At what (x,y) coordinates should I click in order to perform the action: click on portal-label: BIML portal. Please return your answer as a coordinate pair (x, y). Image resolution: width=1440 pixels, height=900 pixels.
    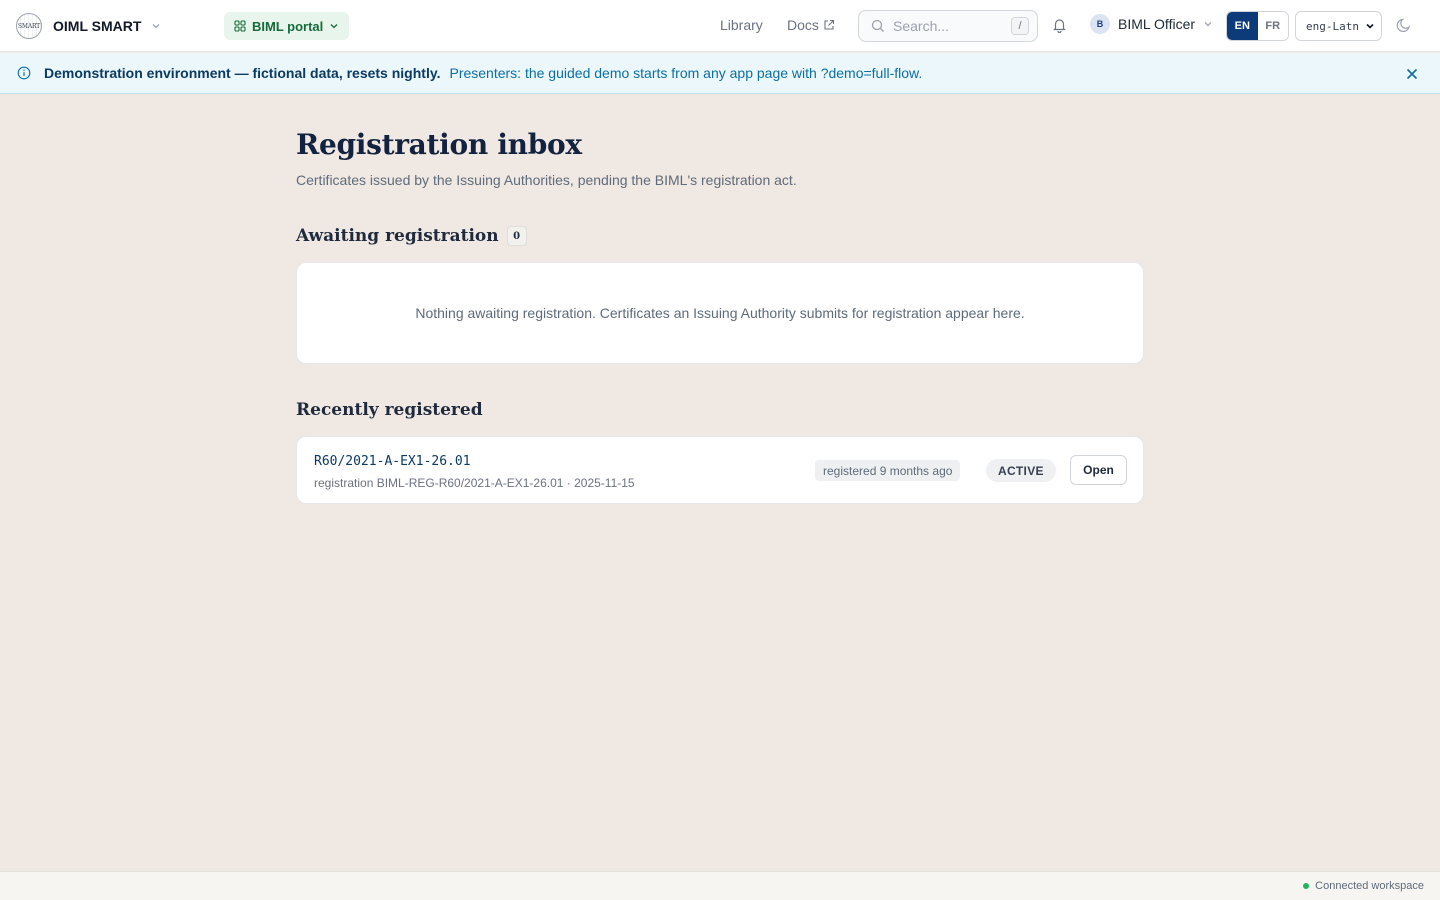
    Looking at the image, I should click on (288, 26).